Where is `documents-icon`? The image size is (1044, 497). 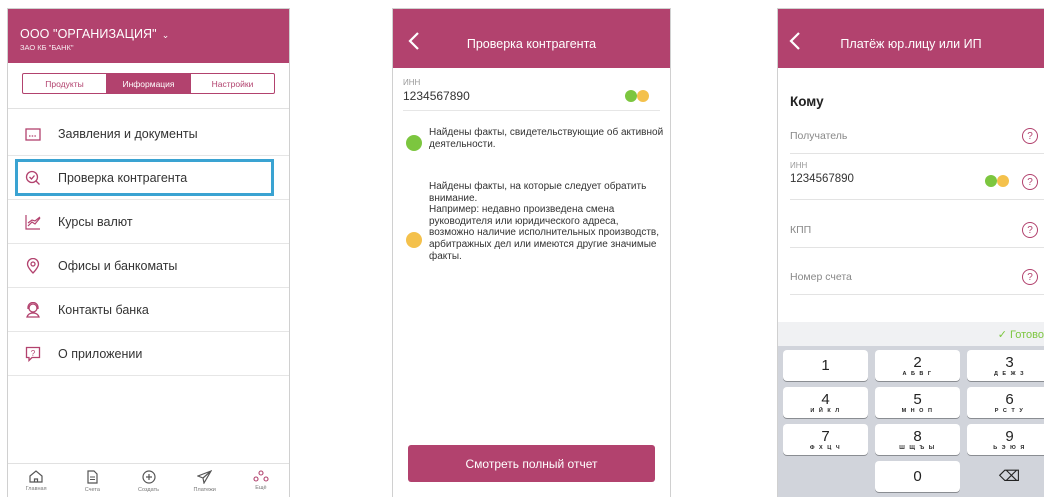
documents-icon is located at coordinates (33, 134).